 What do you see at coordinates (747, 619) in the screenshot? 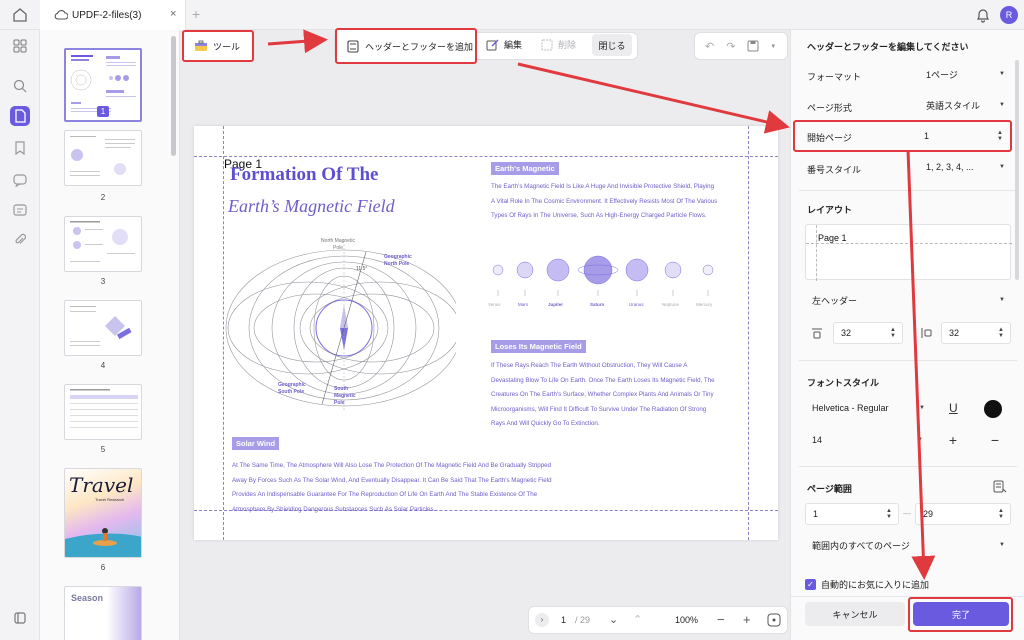
I see `zoom-in-icon: +` at bounding box center [747, 619].